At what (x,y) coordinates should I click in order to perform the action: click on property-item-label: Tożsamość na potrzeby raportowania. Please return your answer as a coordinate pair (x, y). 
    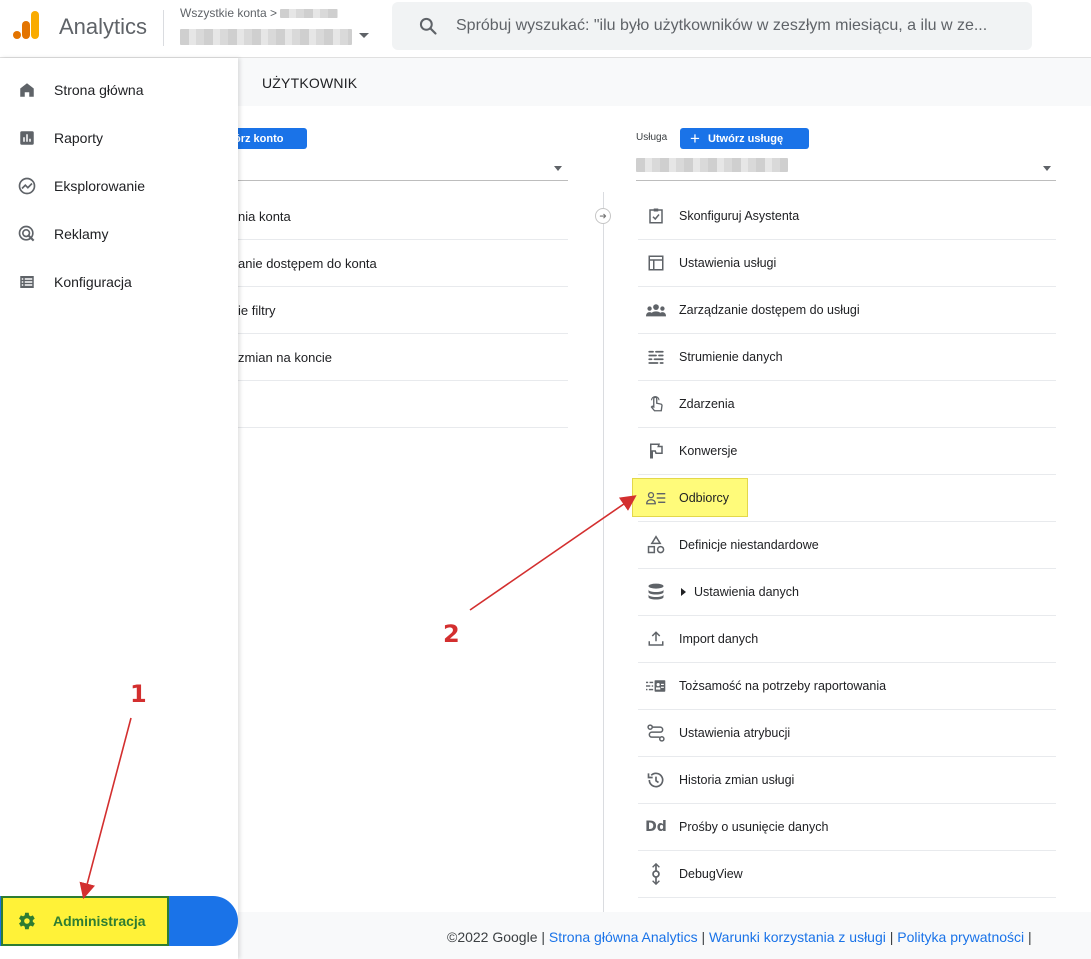
    Looking at the image, I should click on (783, 686).